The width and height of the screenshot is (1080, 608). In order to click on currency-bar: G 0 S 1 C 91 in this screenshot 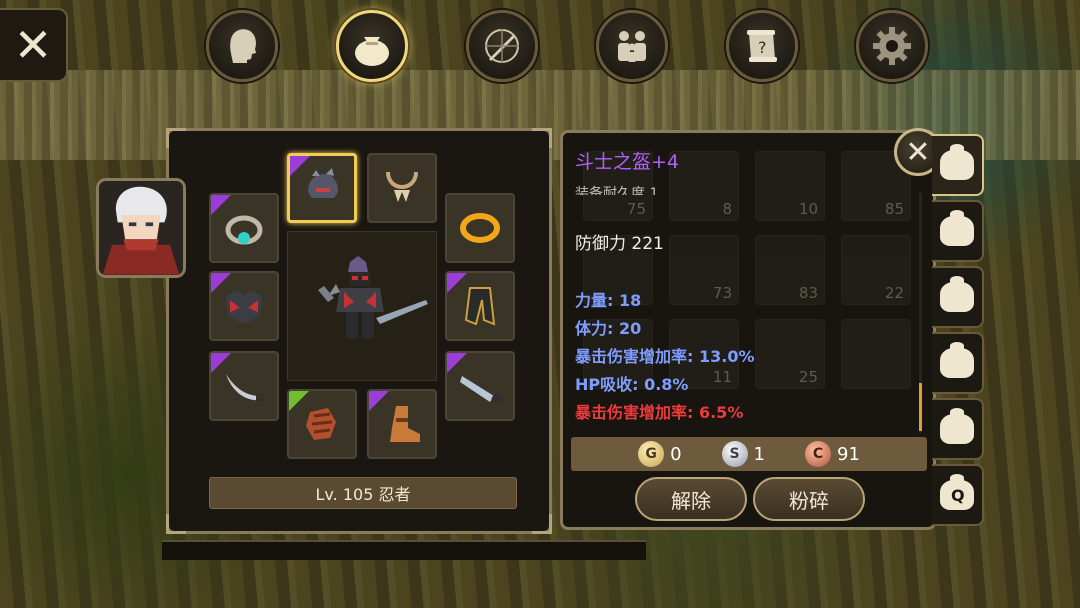, I will do `click(749, 454)`.